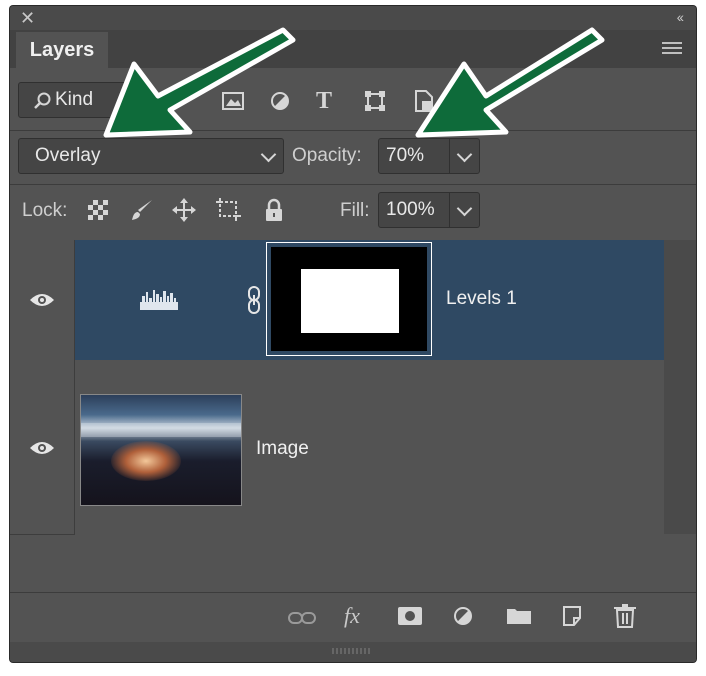  I want to click on annotation-arrows, so click(354, 82).